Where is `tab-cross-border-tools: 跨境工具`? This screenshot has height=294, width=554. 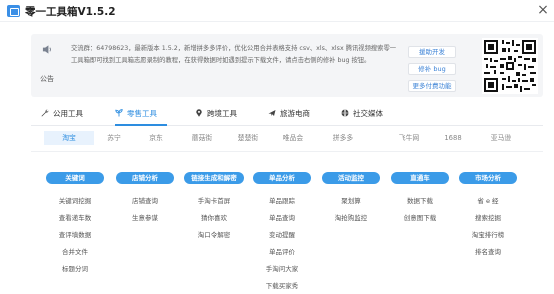
tab-cross-border-tools: 跨境工具 is located at coordinates (221, 117).